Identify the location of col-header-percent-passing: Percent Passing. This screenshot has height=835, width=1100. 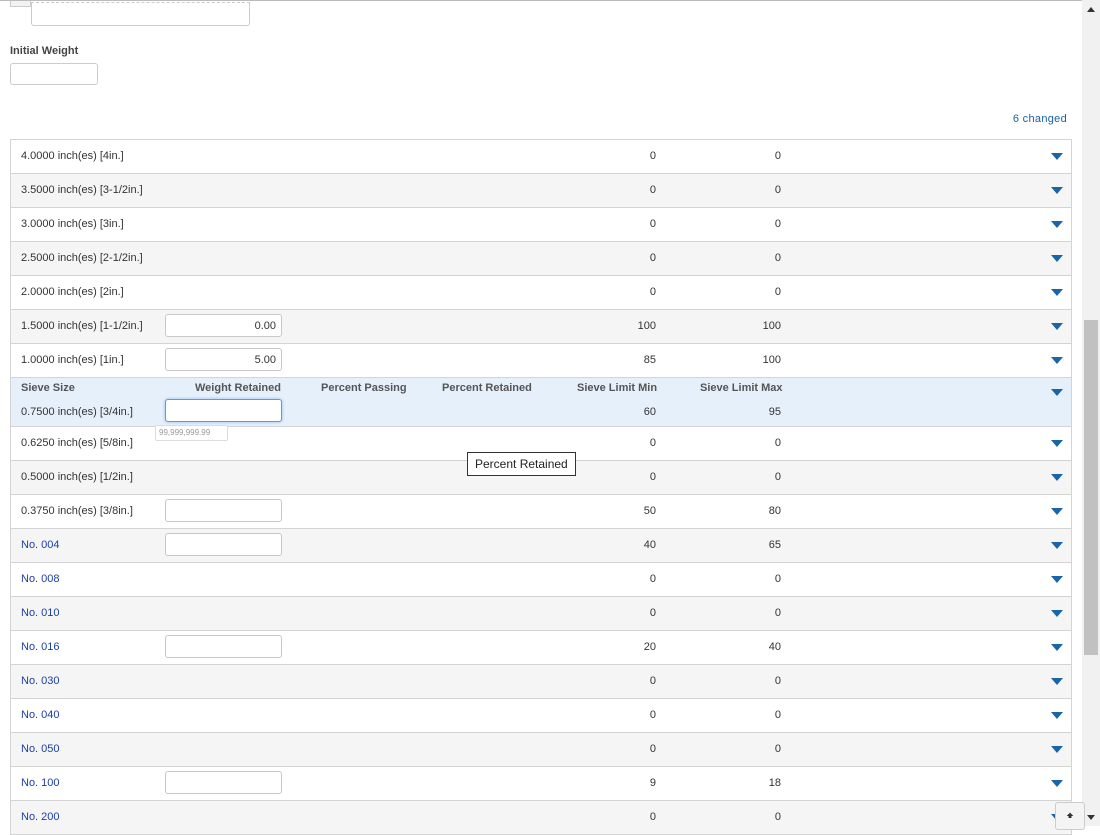
(364, 388).